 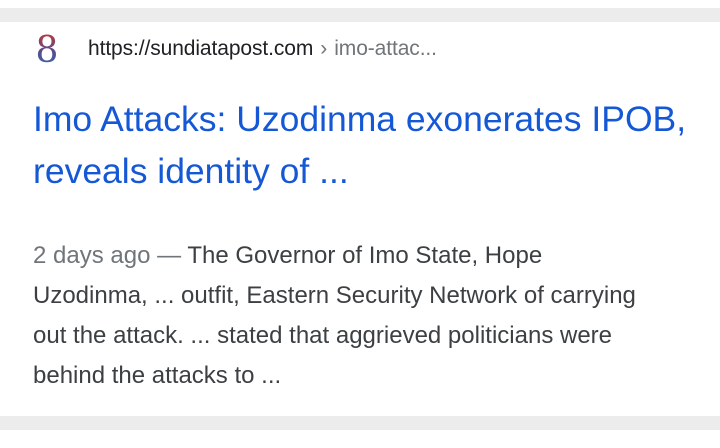 I want to click on site-favicon-icon: 8, so click(x=47, y=49).